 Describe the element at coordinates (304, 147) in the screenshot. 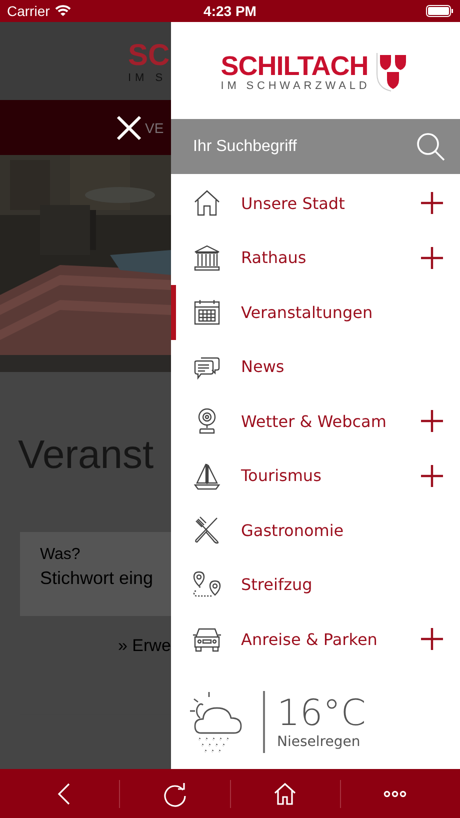

I see `search-input: Ihr Suchbegriff` at that location.